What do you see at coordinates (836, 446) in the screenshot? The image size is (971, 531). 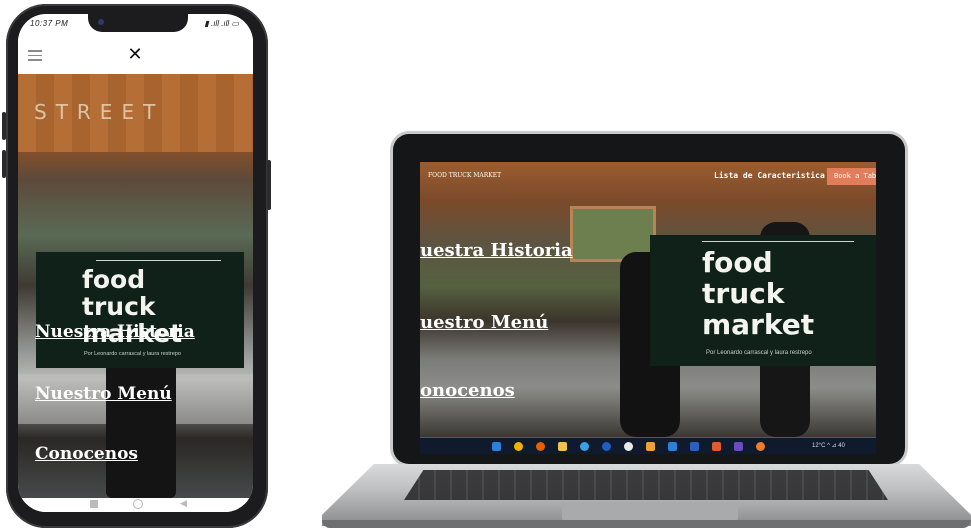 I see `tray-icons: ^ ⊿ 40` at bounding box center [836, 446].